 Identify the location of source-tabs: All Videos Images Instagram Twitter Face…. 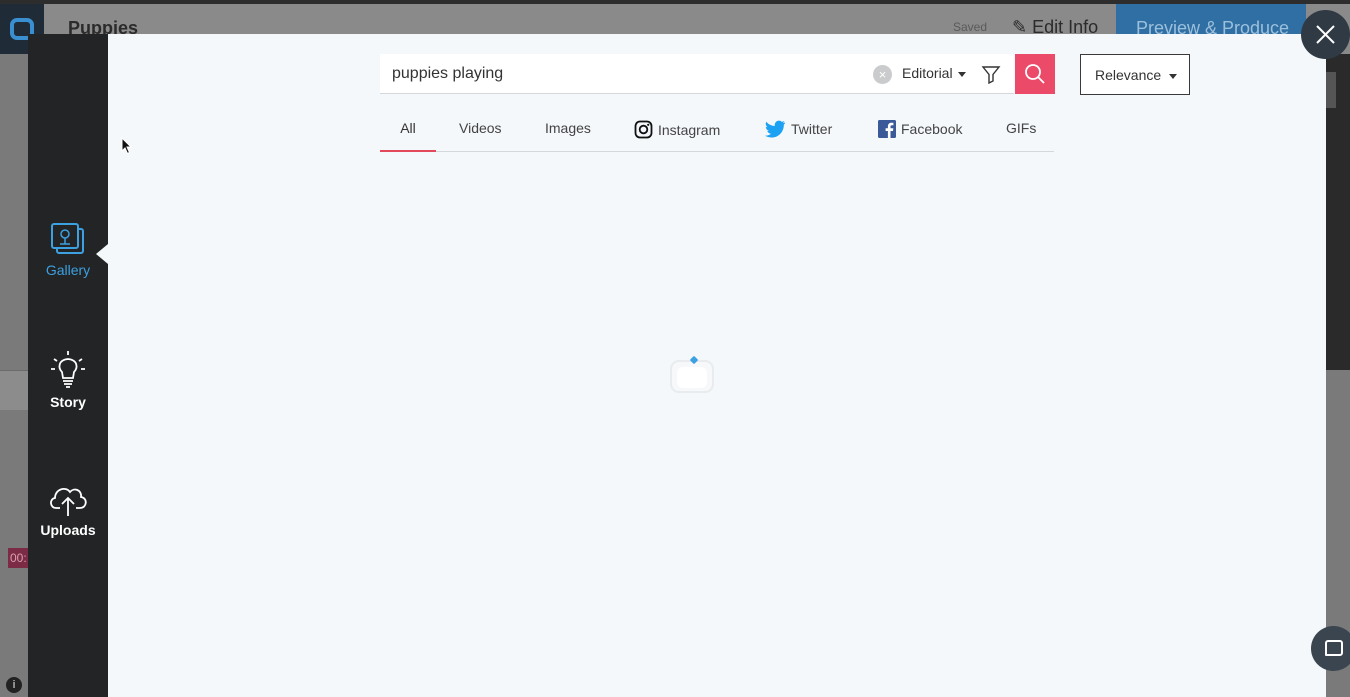
(717, 136).